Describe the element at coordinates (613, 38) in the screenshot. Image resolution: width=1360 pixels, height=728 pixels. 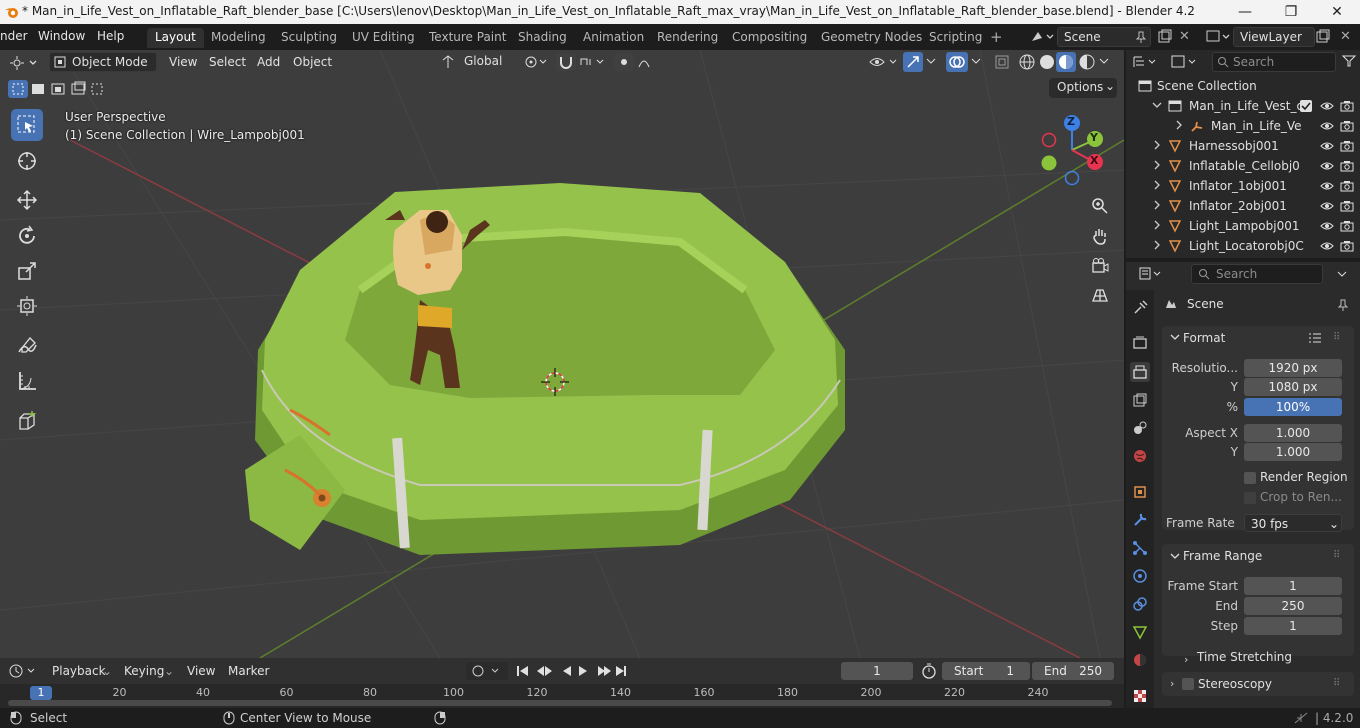
I see `tab-animation: Animation` at that location.